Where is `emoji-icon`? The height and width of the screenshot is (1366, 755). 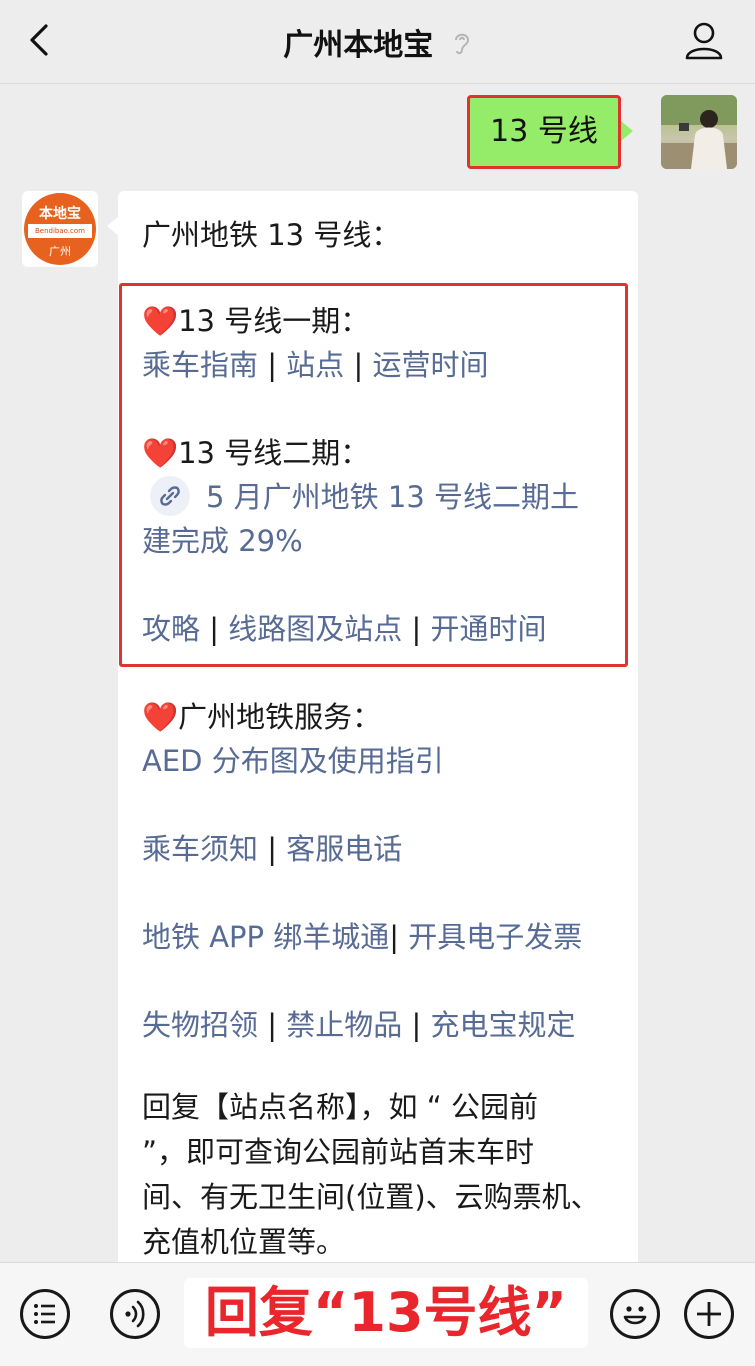
emoji-icon is located at coordinates (635, 1315).